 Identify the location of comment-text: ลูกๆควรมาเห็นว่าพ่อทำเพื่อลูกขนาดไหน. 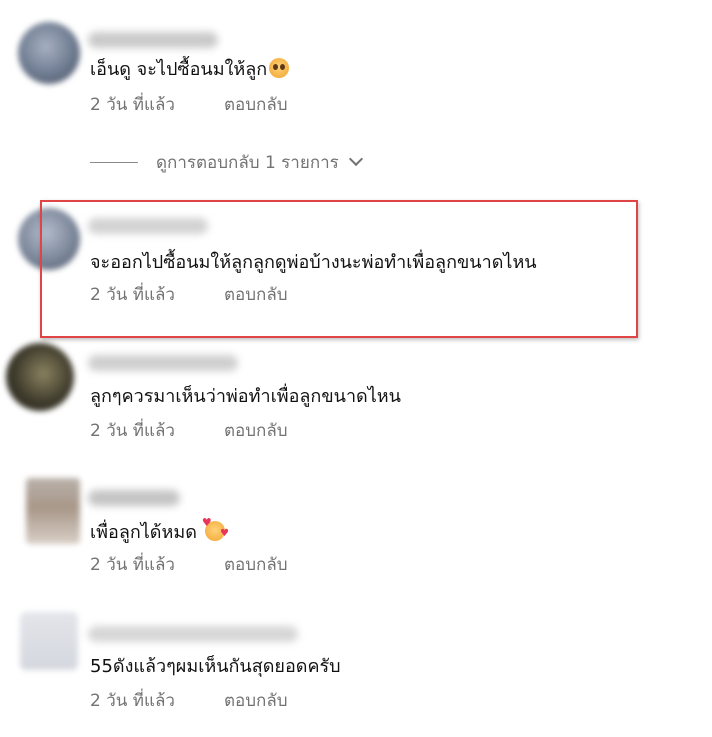
(245, 397).